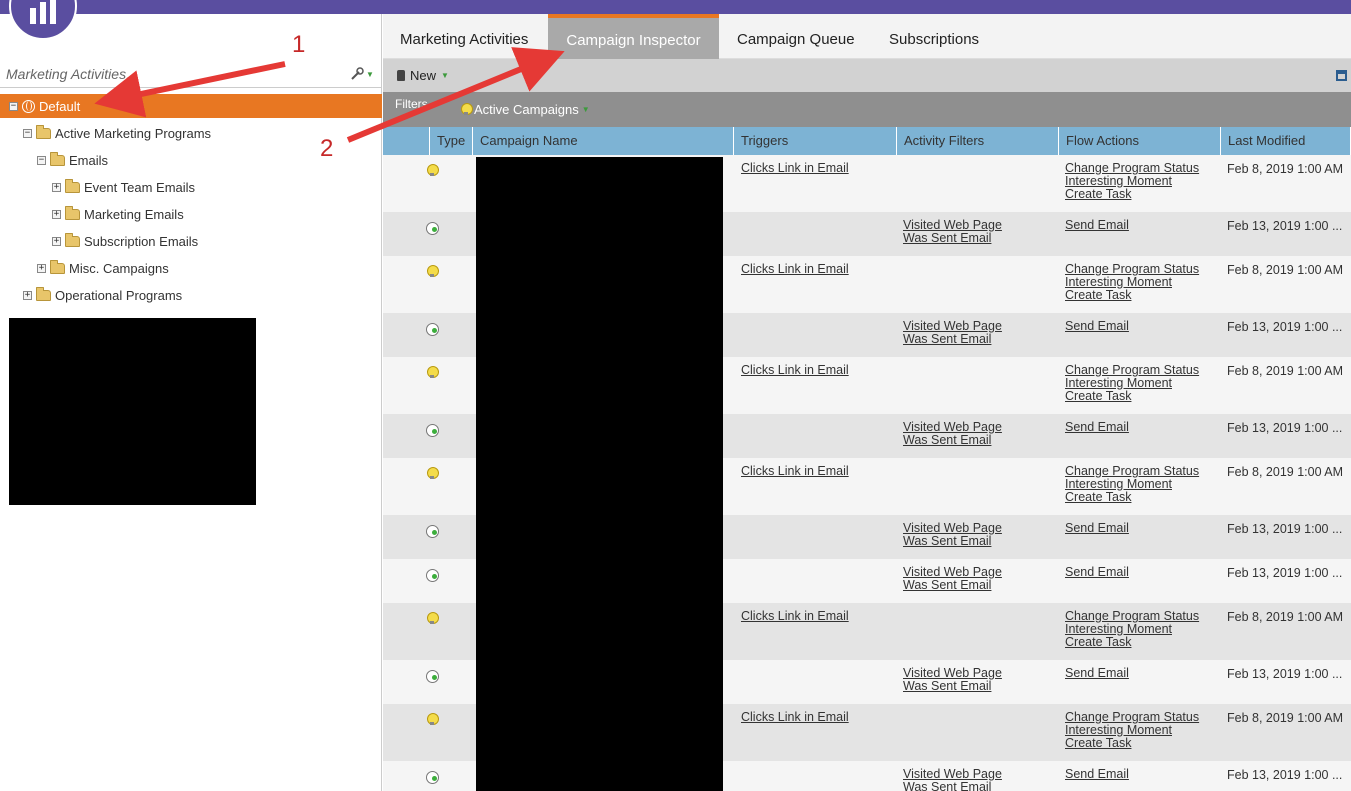 The image size is (1351, 791). What do you see at coordinates (978, 141) in the screenshot?
I see `column-header-activity-filters: Activity Filters` at bounding box center [978, 141].